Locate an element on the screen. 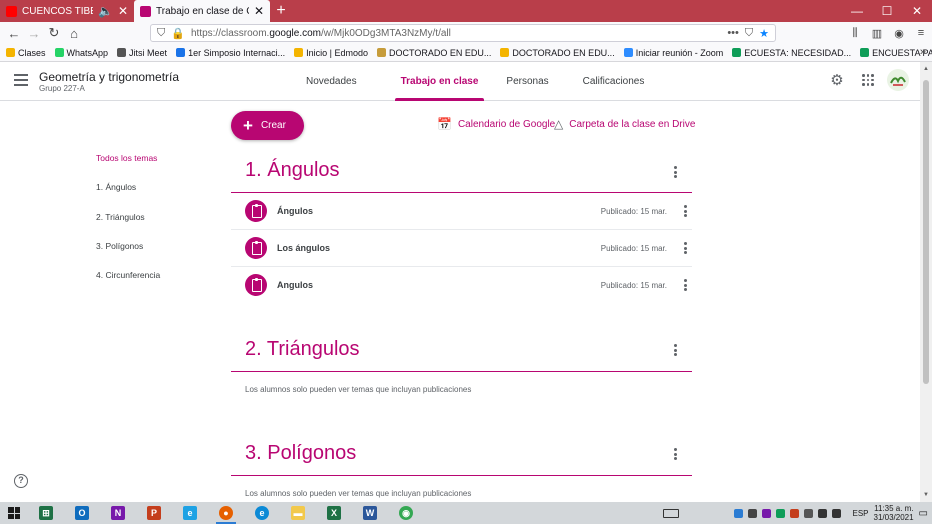 The width and height of the screenshot is (932, 524). list-item: Ángulos Publicado: 15 mar. is located at coordinates (468, 211).